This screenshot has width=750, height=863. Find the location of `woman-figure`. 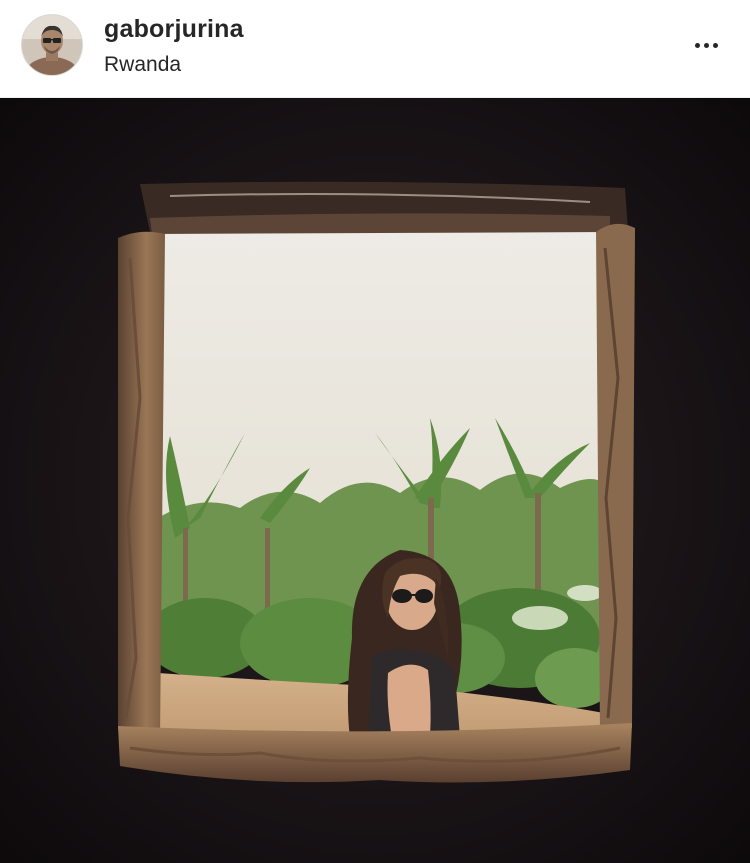

woman-figure is located at coordinates (404, 644).